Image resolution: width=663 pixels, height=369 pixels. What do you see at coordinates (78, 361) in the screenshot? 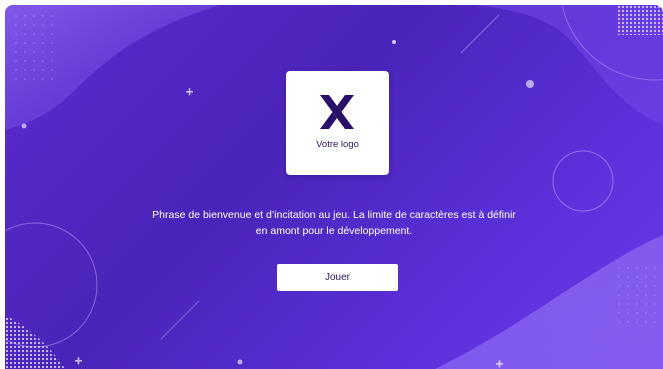
I see `plus-icon-bottom-left` at bounding box center [78, 361].